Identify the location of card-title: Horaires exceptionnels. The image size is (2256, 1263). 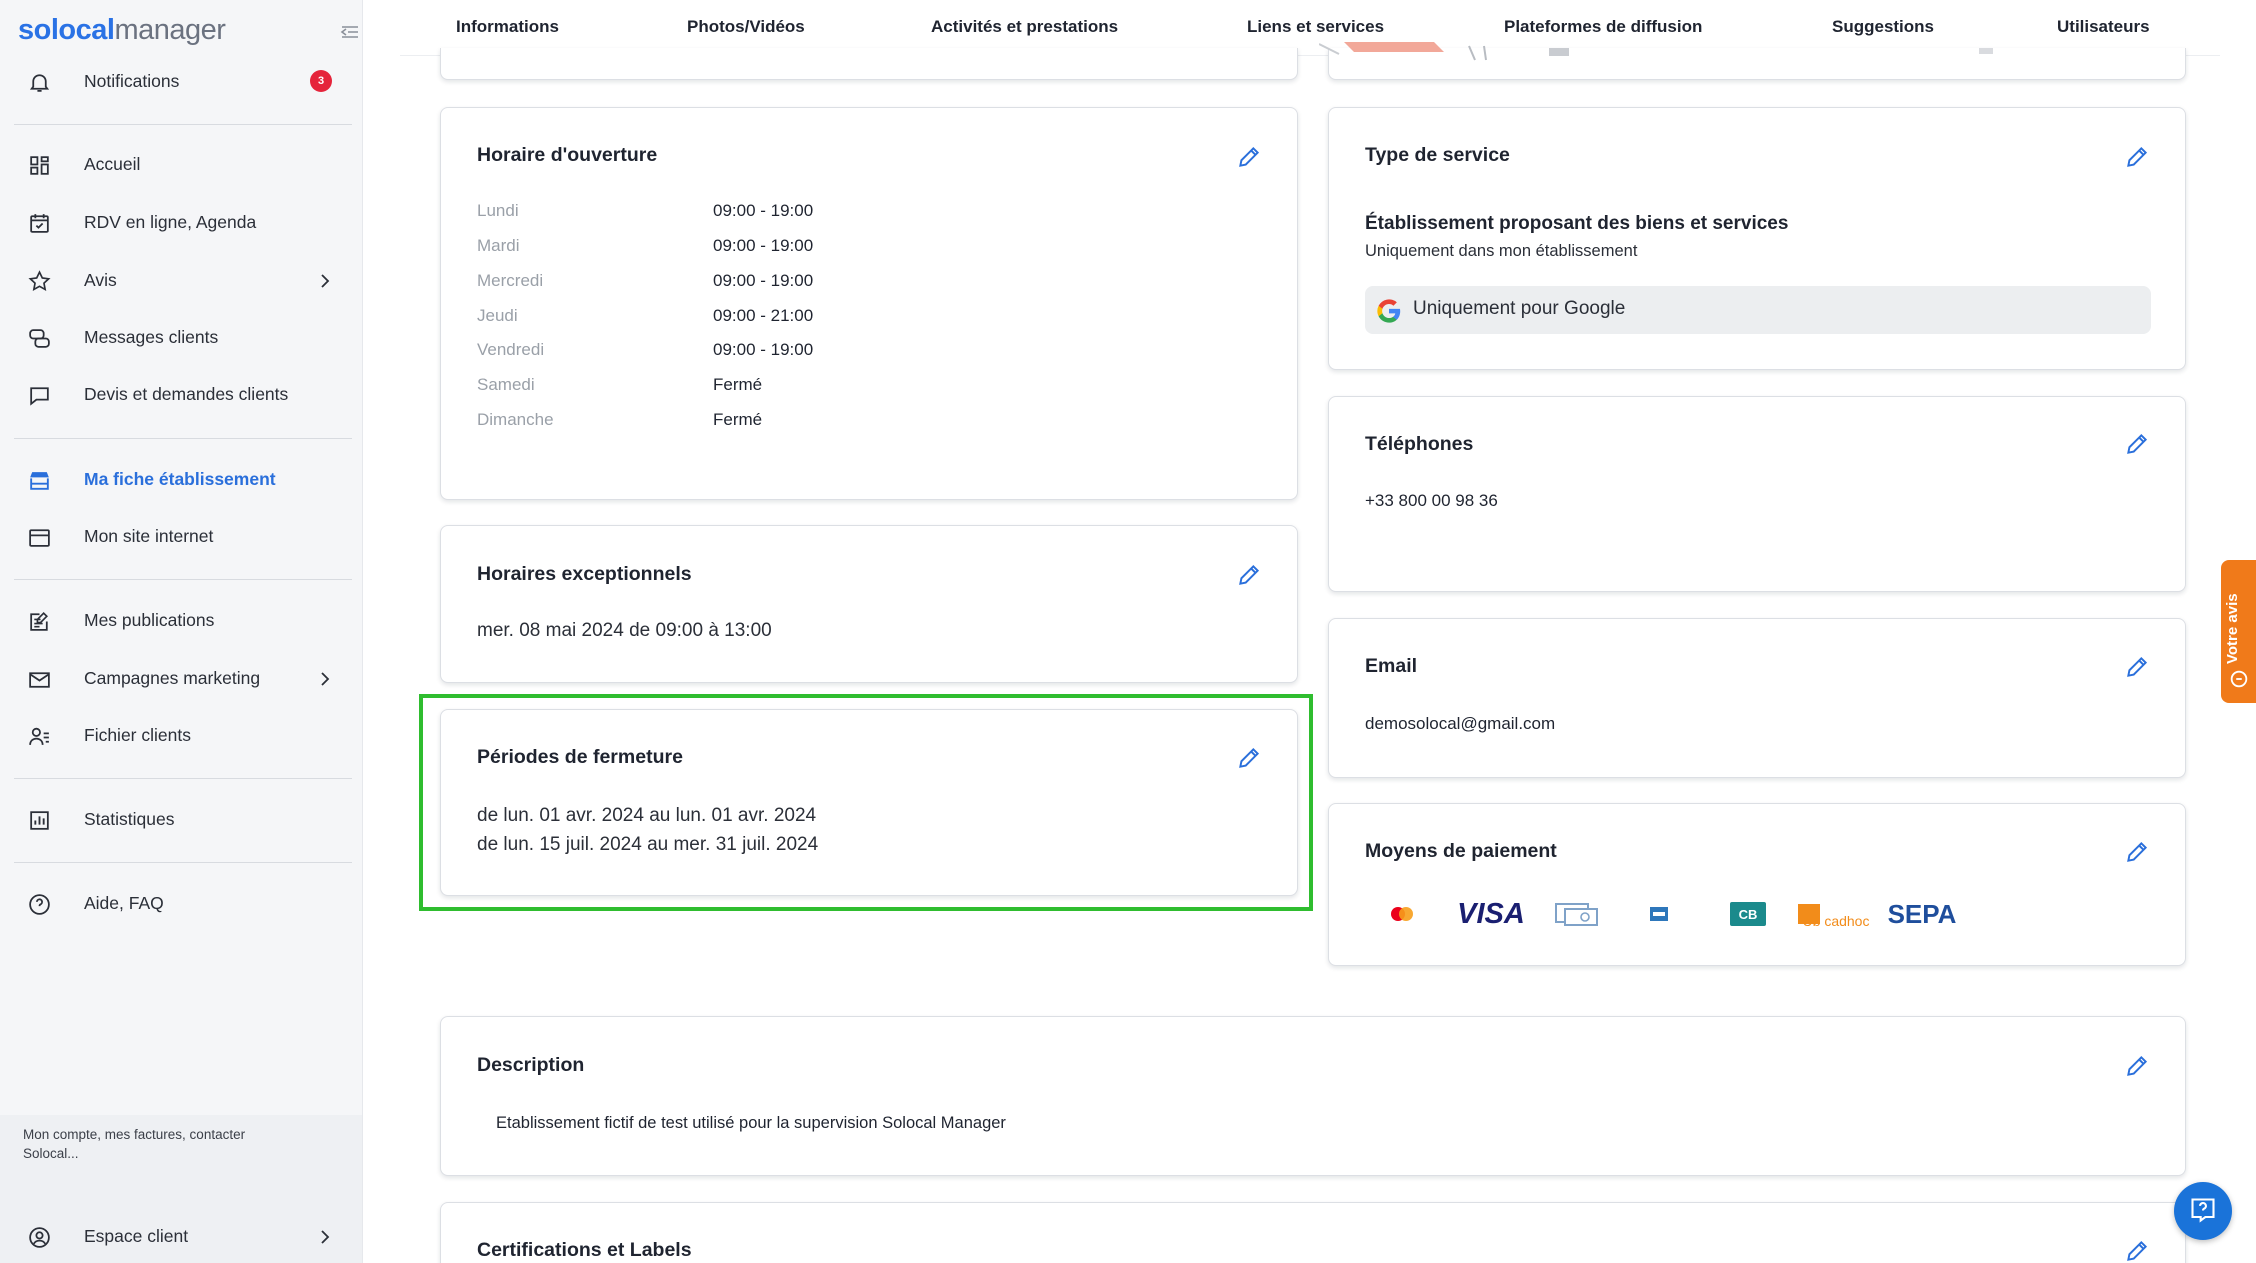
(584, 574).